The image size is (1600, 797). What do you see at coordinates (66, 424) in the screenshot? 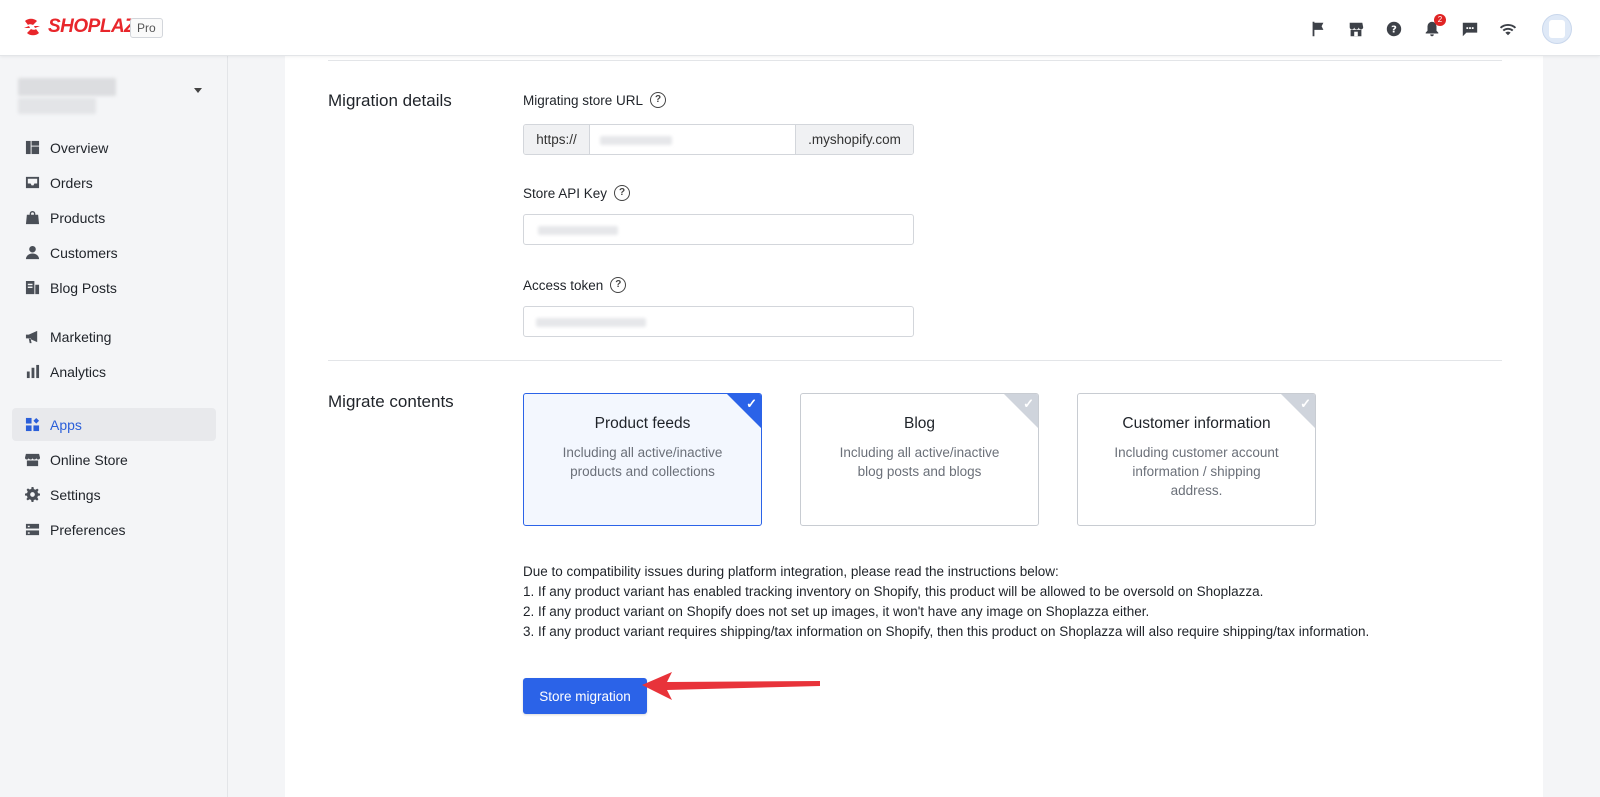
I see `sidebar-item-label: Apps` at bounding box center [66, 424].